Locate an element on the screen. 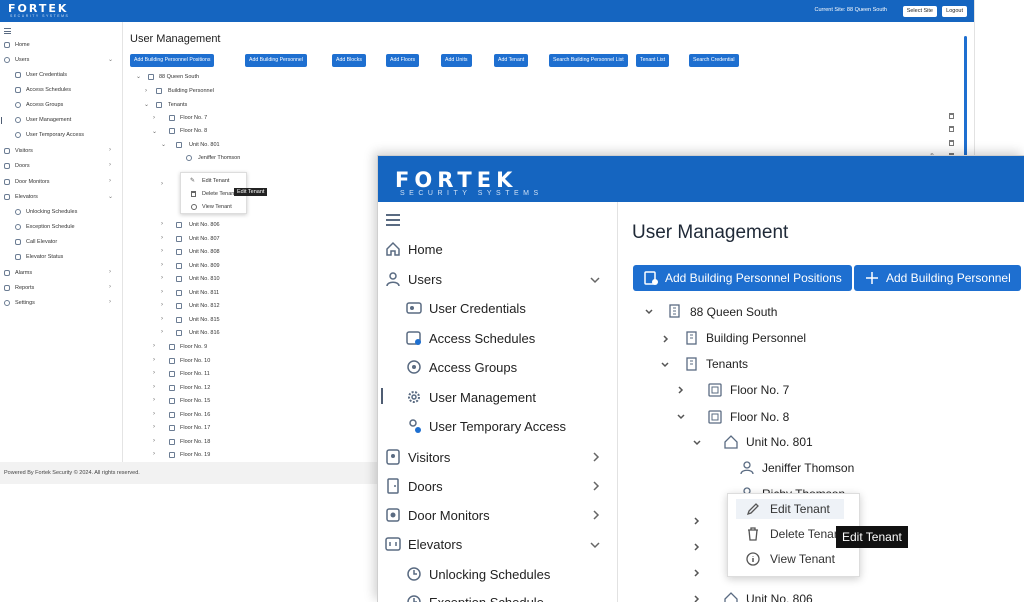 The image size is (1024, 602). search-credential-button: Search Credential is located at coordinates (714, 60).